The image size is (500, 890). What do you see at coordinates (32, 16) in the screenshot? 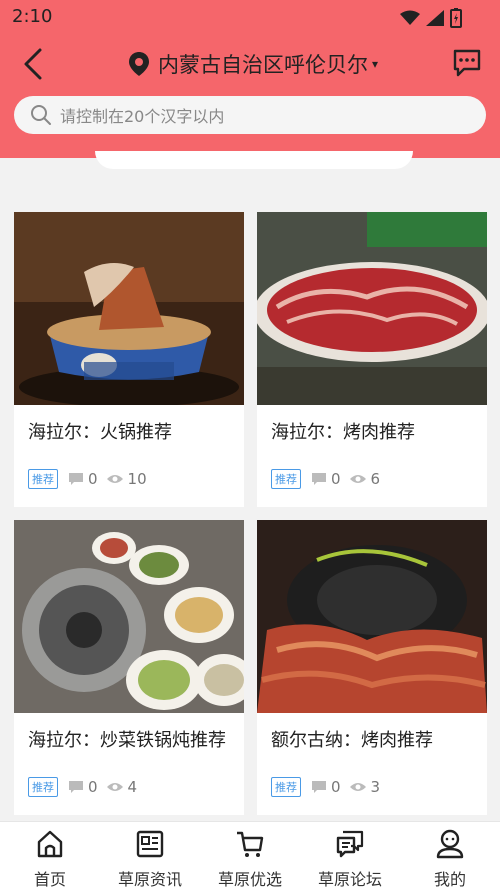
I see `status-time: 2:10` at bounding box center [32, 16].